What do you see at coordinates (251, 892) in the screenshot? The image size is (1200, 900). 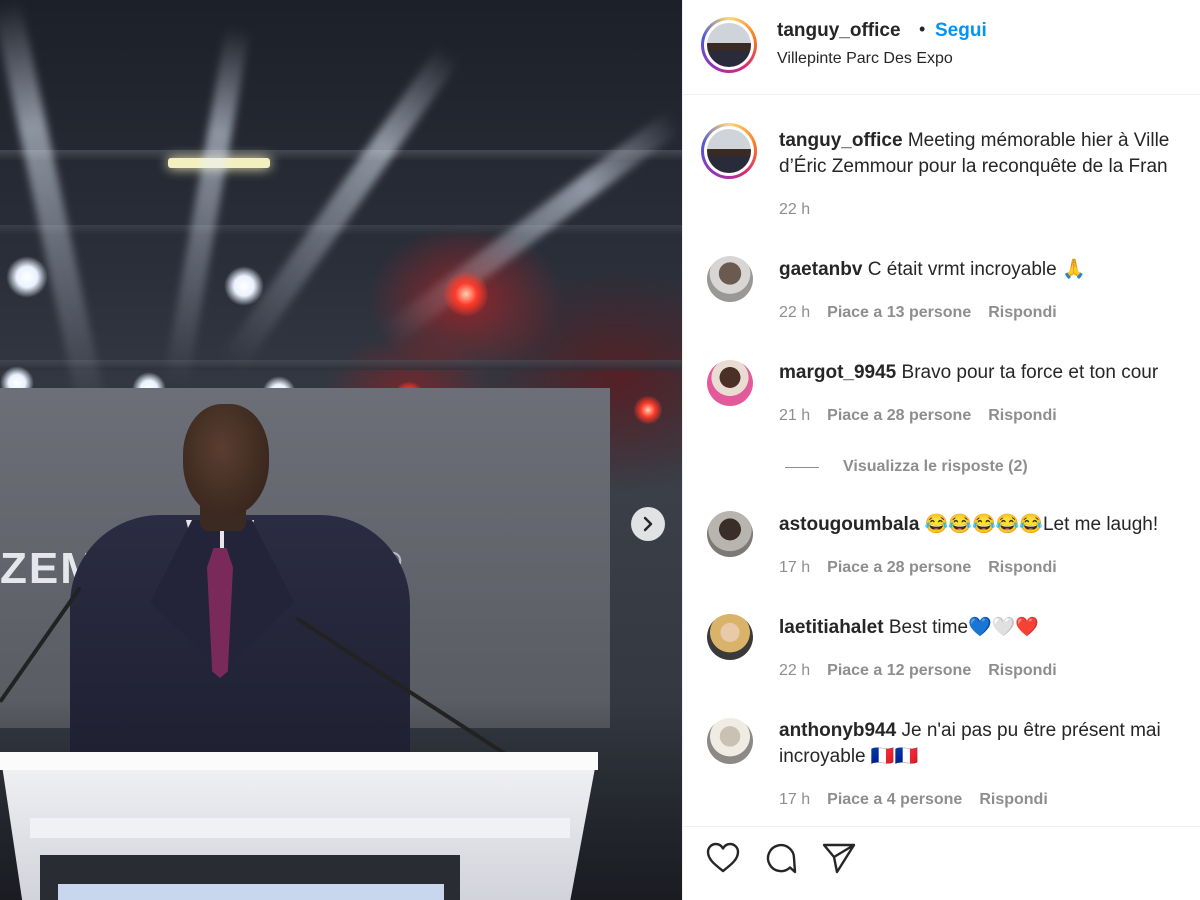 I see `lectern-screen` at bounding box center [251, 892].